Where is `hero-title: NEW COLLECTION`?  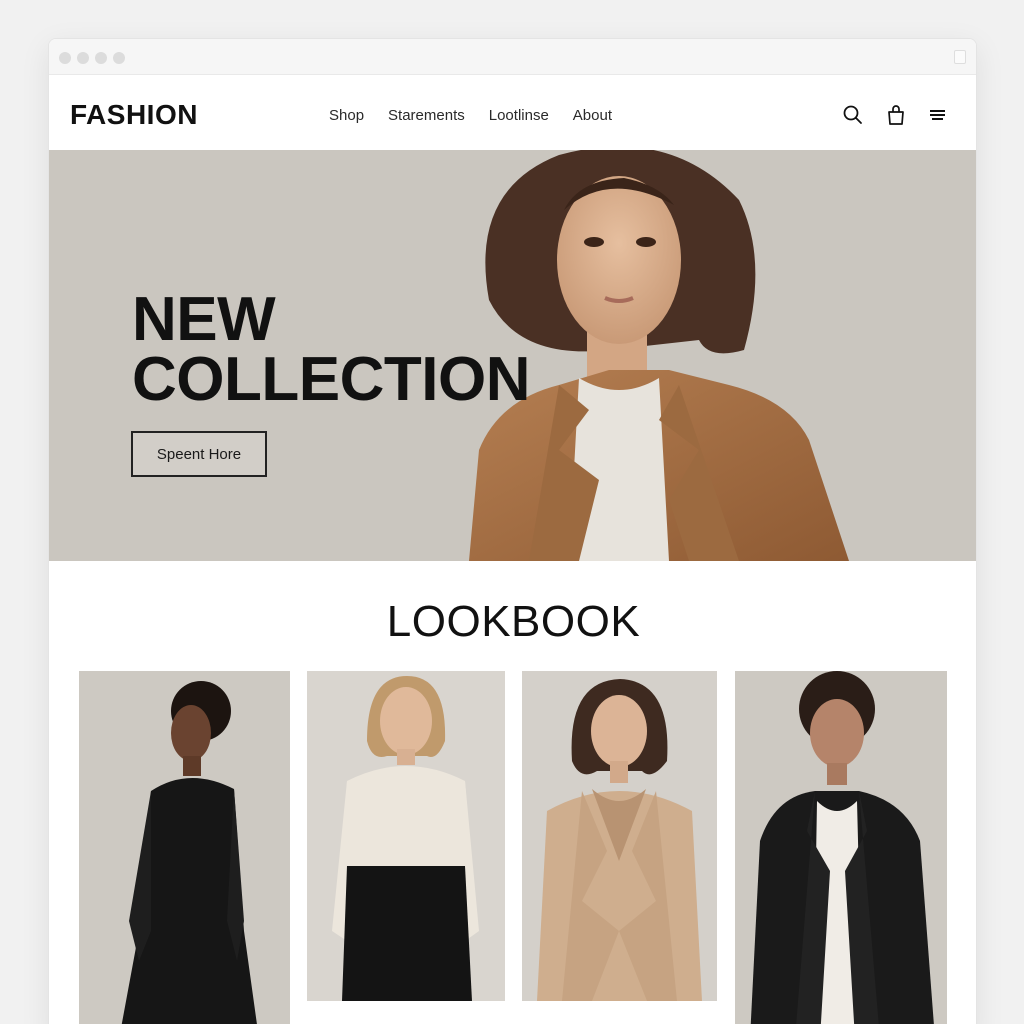 hero-title: NEW COLLECTION is located at coordinates (331, 349).